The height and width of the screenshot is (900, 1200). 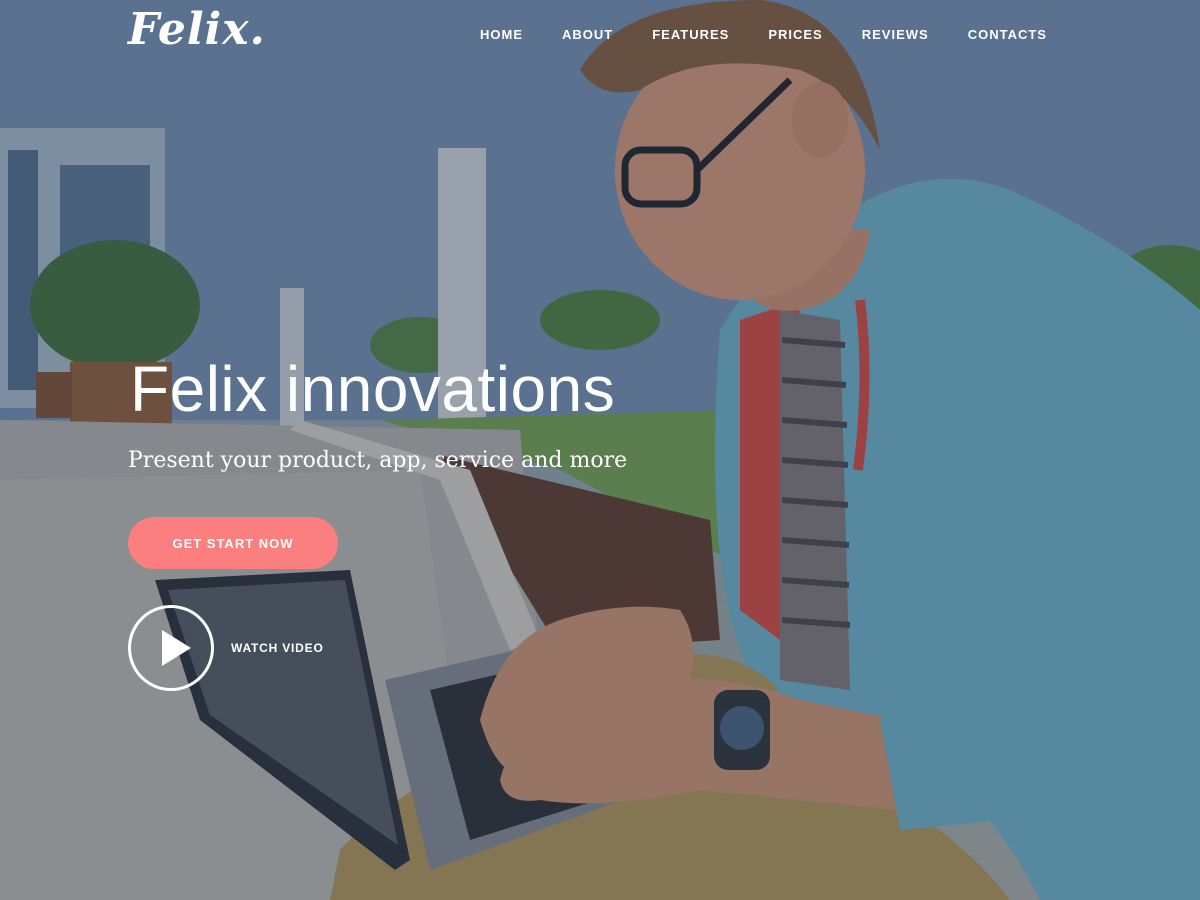 What do you see at coordinates (176, 648) in the screenshot?
I see `play-icon` at bounding box center [176, 648].